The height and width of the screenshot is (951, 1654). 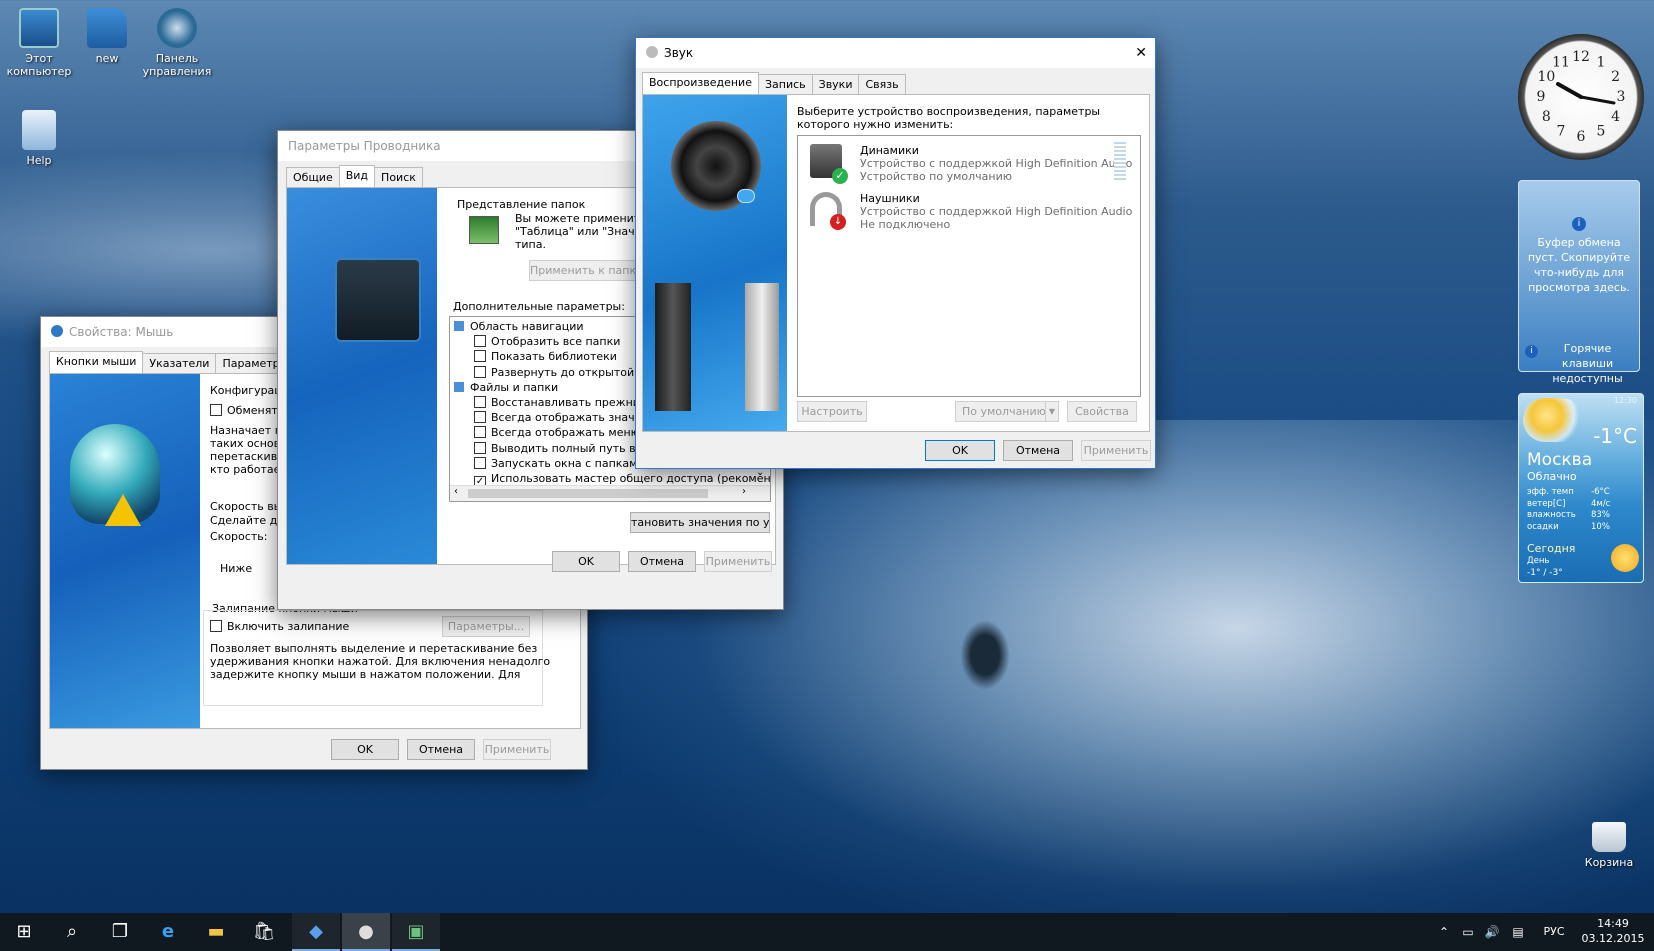 I want to click on clipboard-hotkeys-row: i Горячие клавиши недоступны, so click(x=1581, y=363).